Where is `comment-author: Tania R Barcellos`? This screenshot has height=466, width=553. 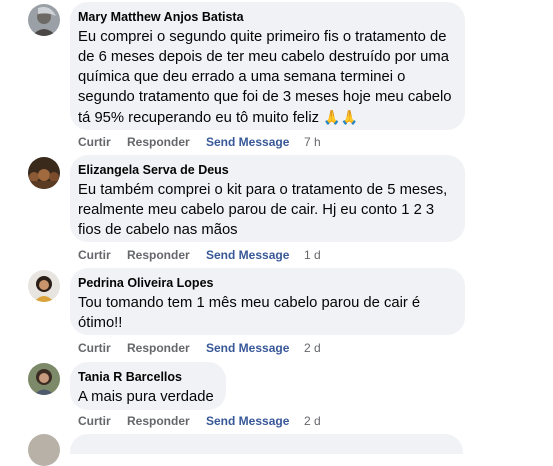 comment-author: Tania R Barcellos is located at coordinates (147, 377).